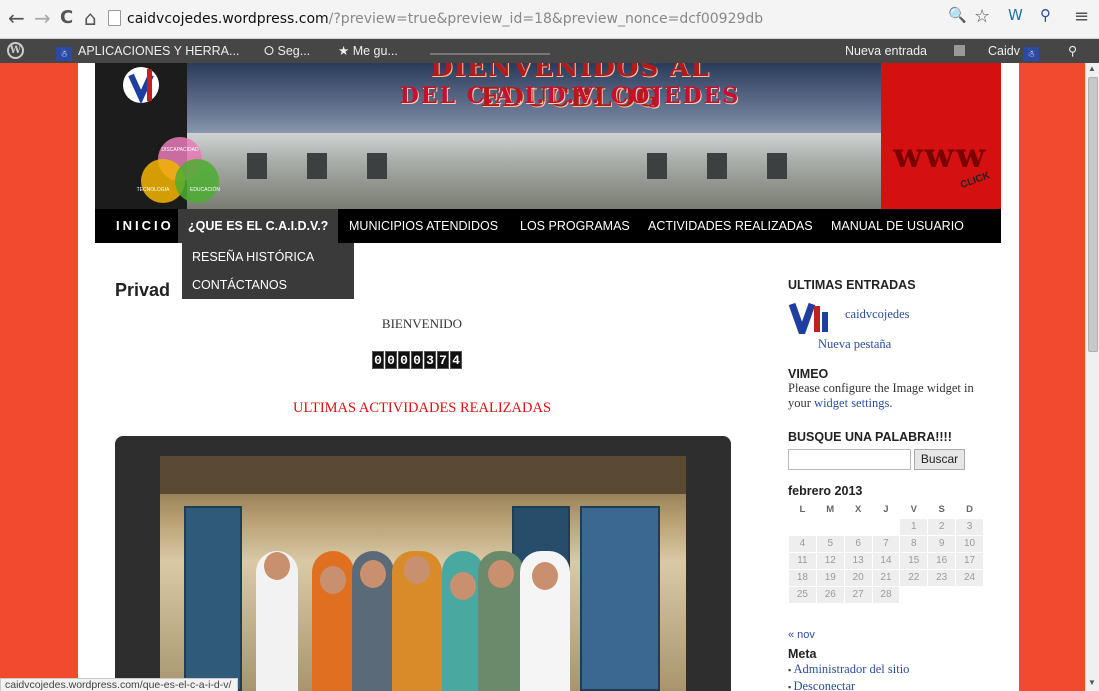  Describe the element at coordinates (1081, 16) in the screenshot. I see `menu-icon: ≡` at that location.